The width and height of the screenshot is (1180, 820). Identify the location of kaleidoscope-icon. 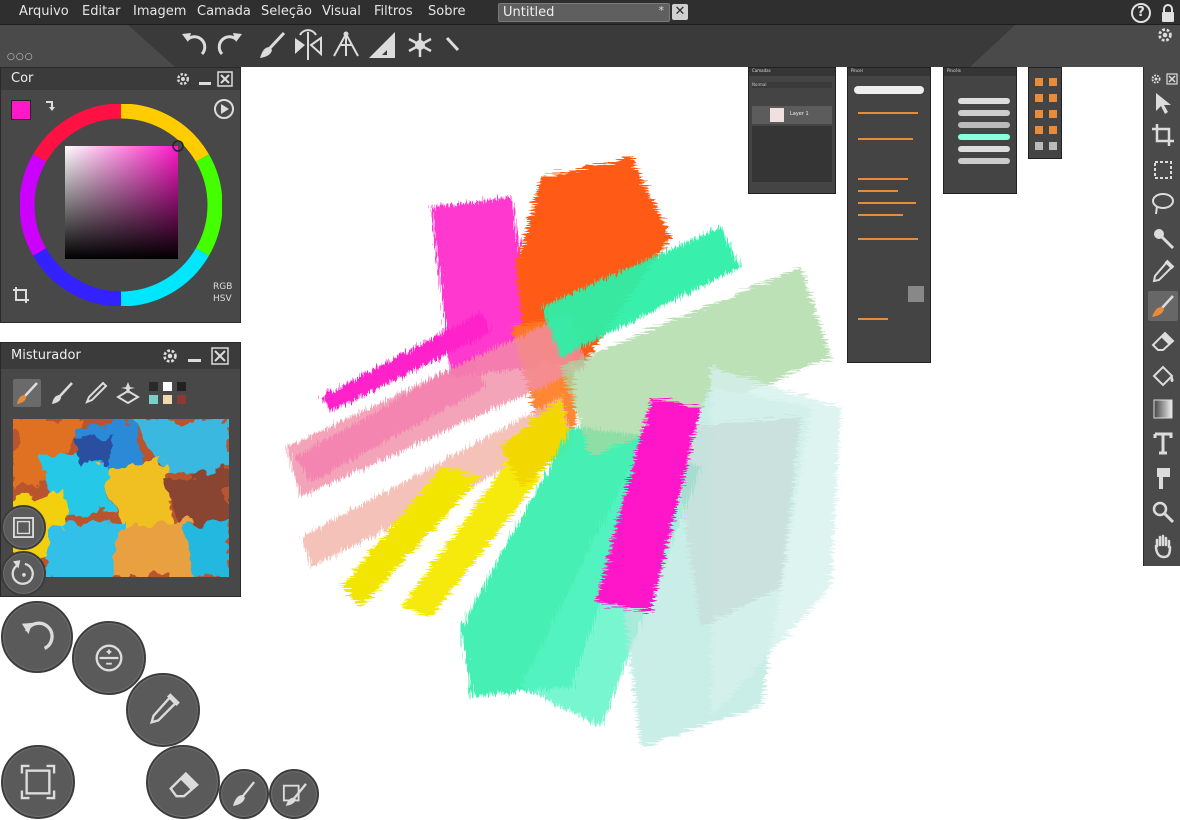
(420, 45).